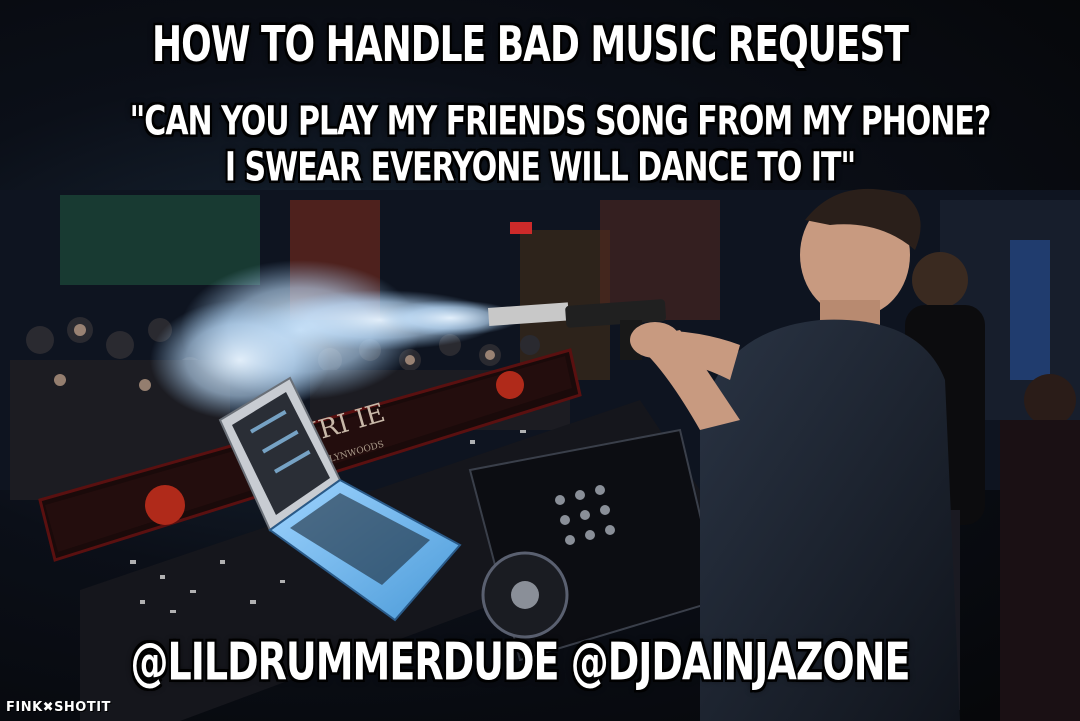 Image resolution: width=1080 pixels, height=721 pixels. I want to click on photographer-watermark: FINK✖SHOTIT, so click(58, 707).